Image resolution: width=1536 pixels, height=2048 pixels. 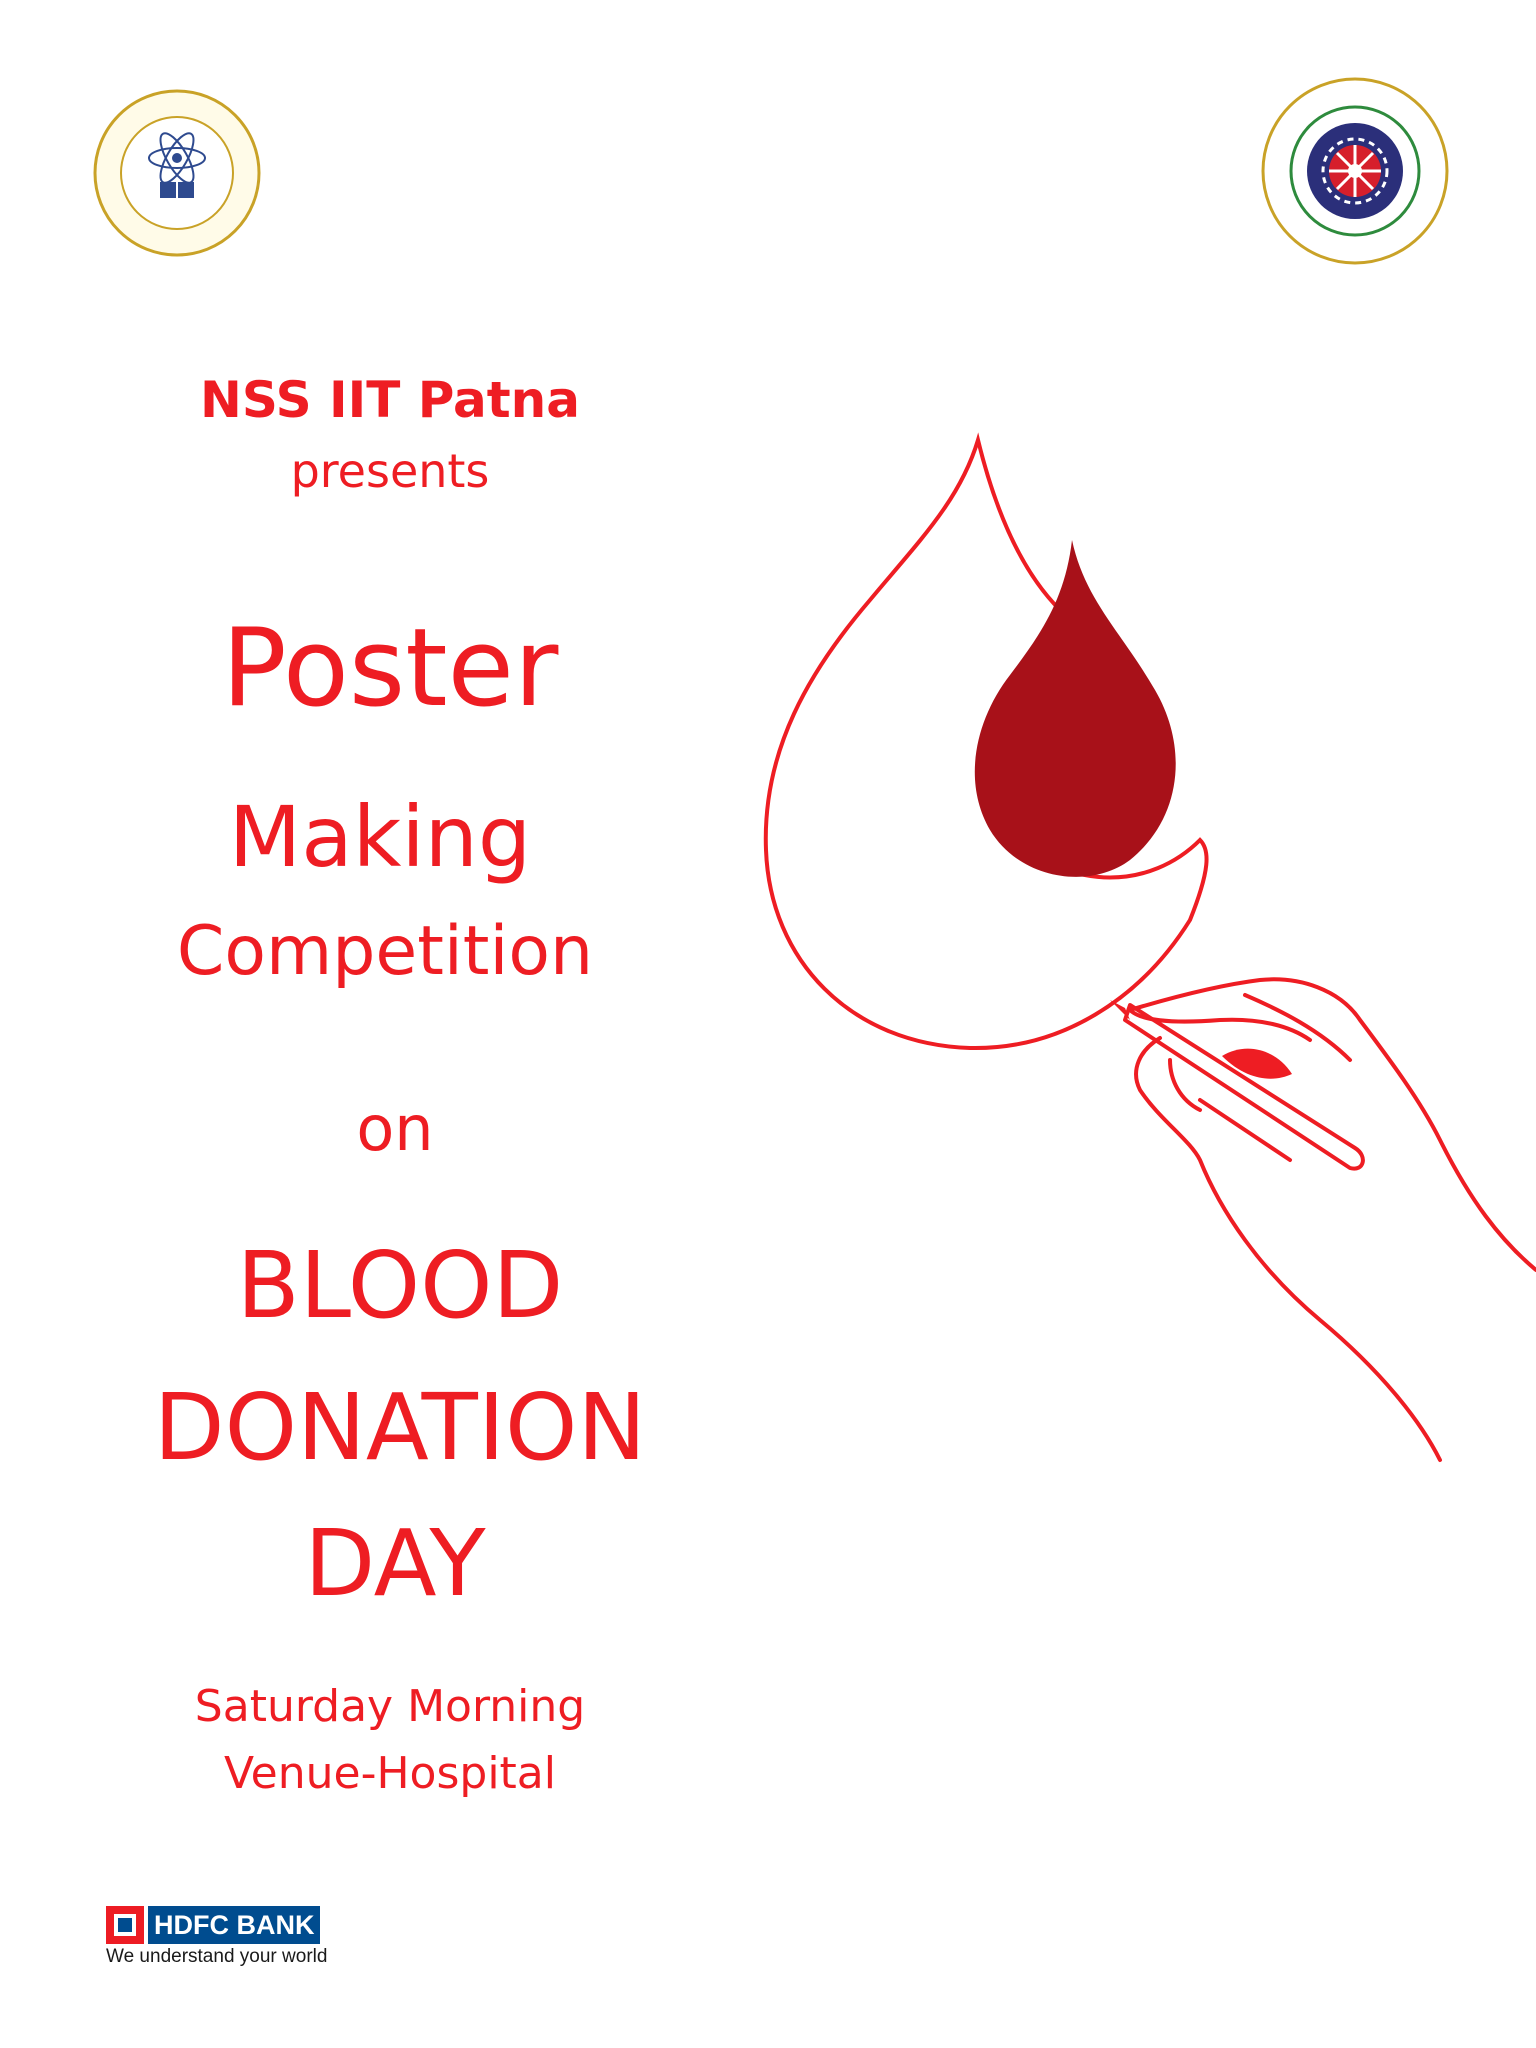 I want to click on hdfc-logo-row: HDFC BANK, so click(x=236, y=1925).